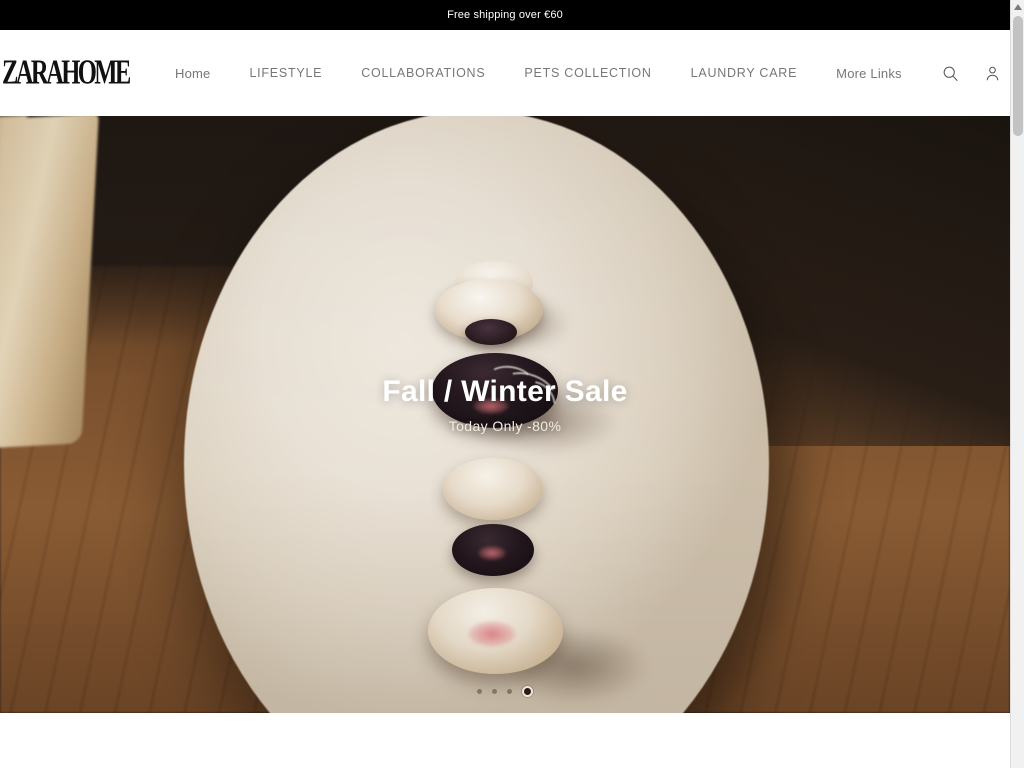  Describe the element at coordinates (587, 73) in the screenshot. I see `nav-item-pets-collection: PETS COLLECTION` at that location.